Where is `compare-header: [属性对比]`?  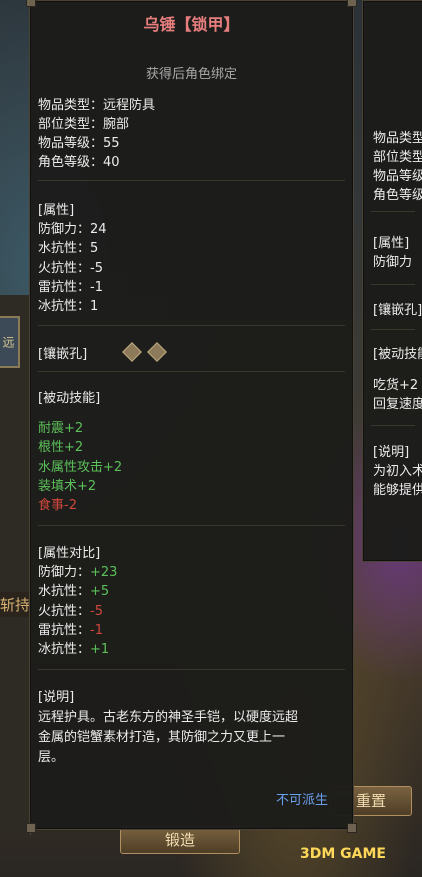
compare-header: [属性对比] is located at coordinates (69, 553).